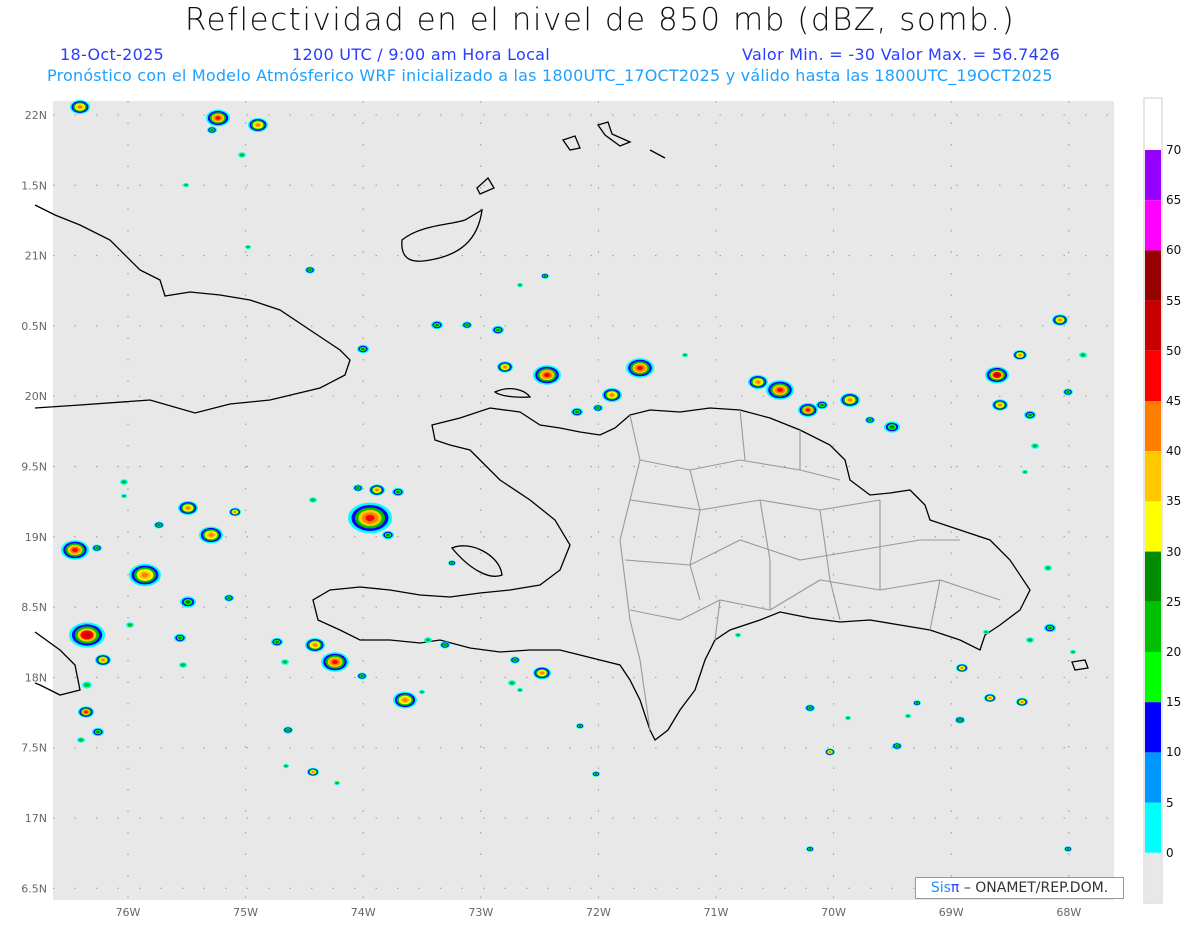  Describe the element at coordinates (36, 677) in the screenshot. I see `lat-tick-label: 18N` at that location.